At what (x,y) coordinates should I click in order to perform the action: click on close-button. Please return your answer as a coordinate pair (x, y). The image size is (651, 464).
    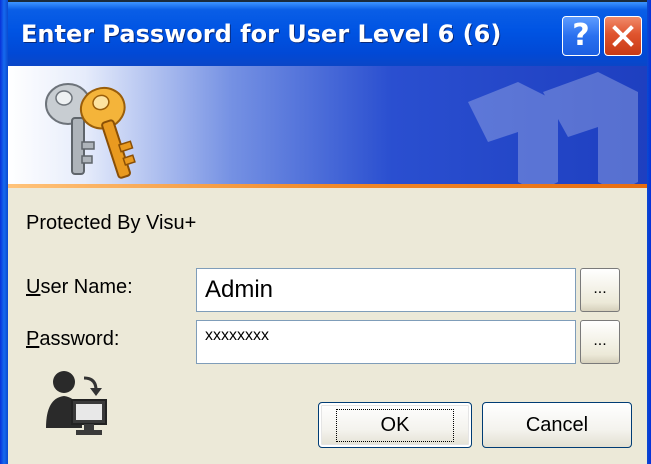
    Looking at the image, I should click on (623, 36).